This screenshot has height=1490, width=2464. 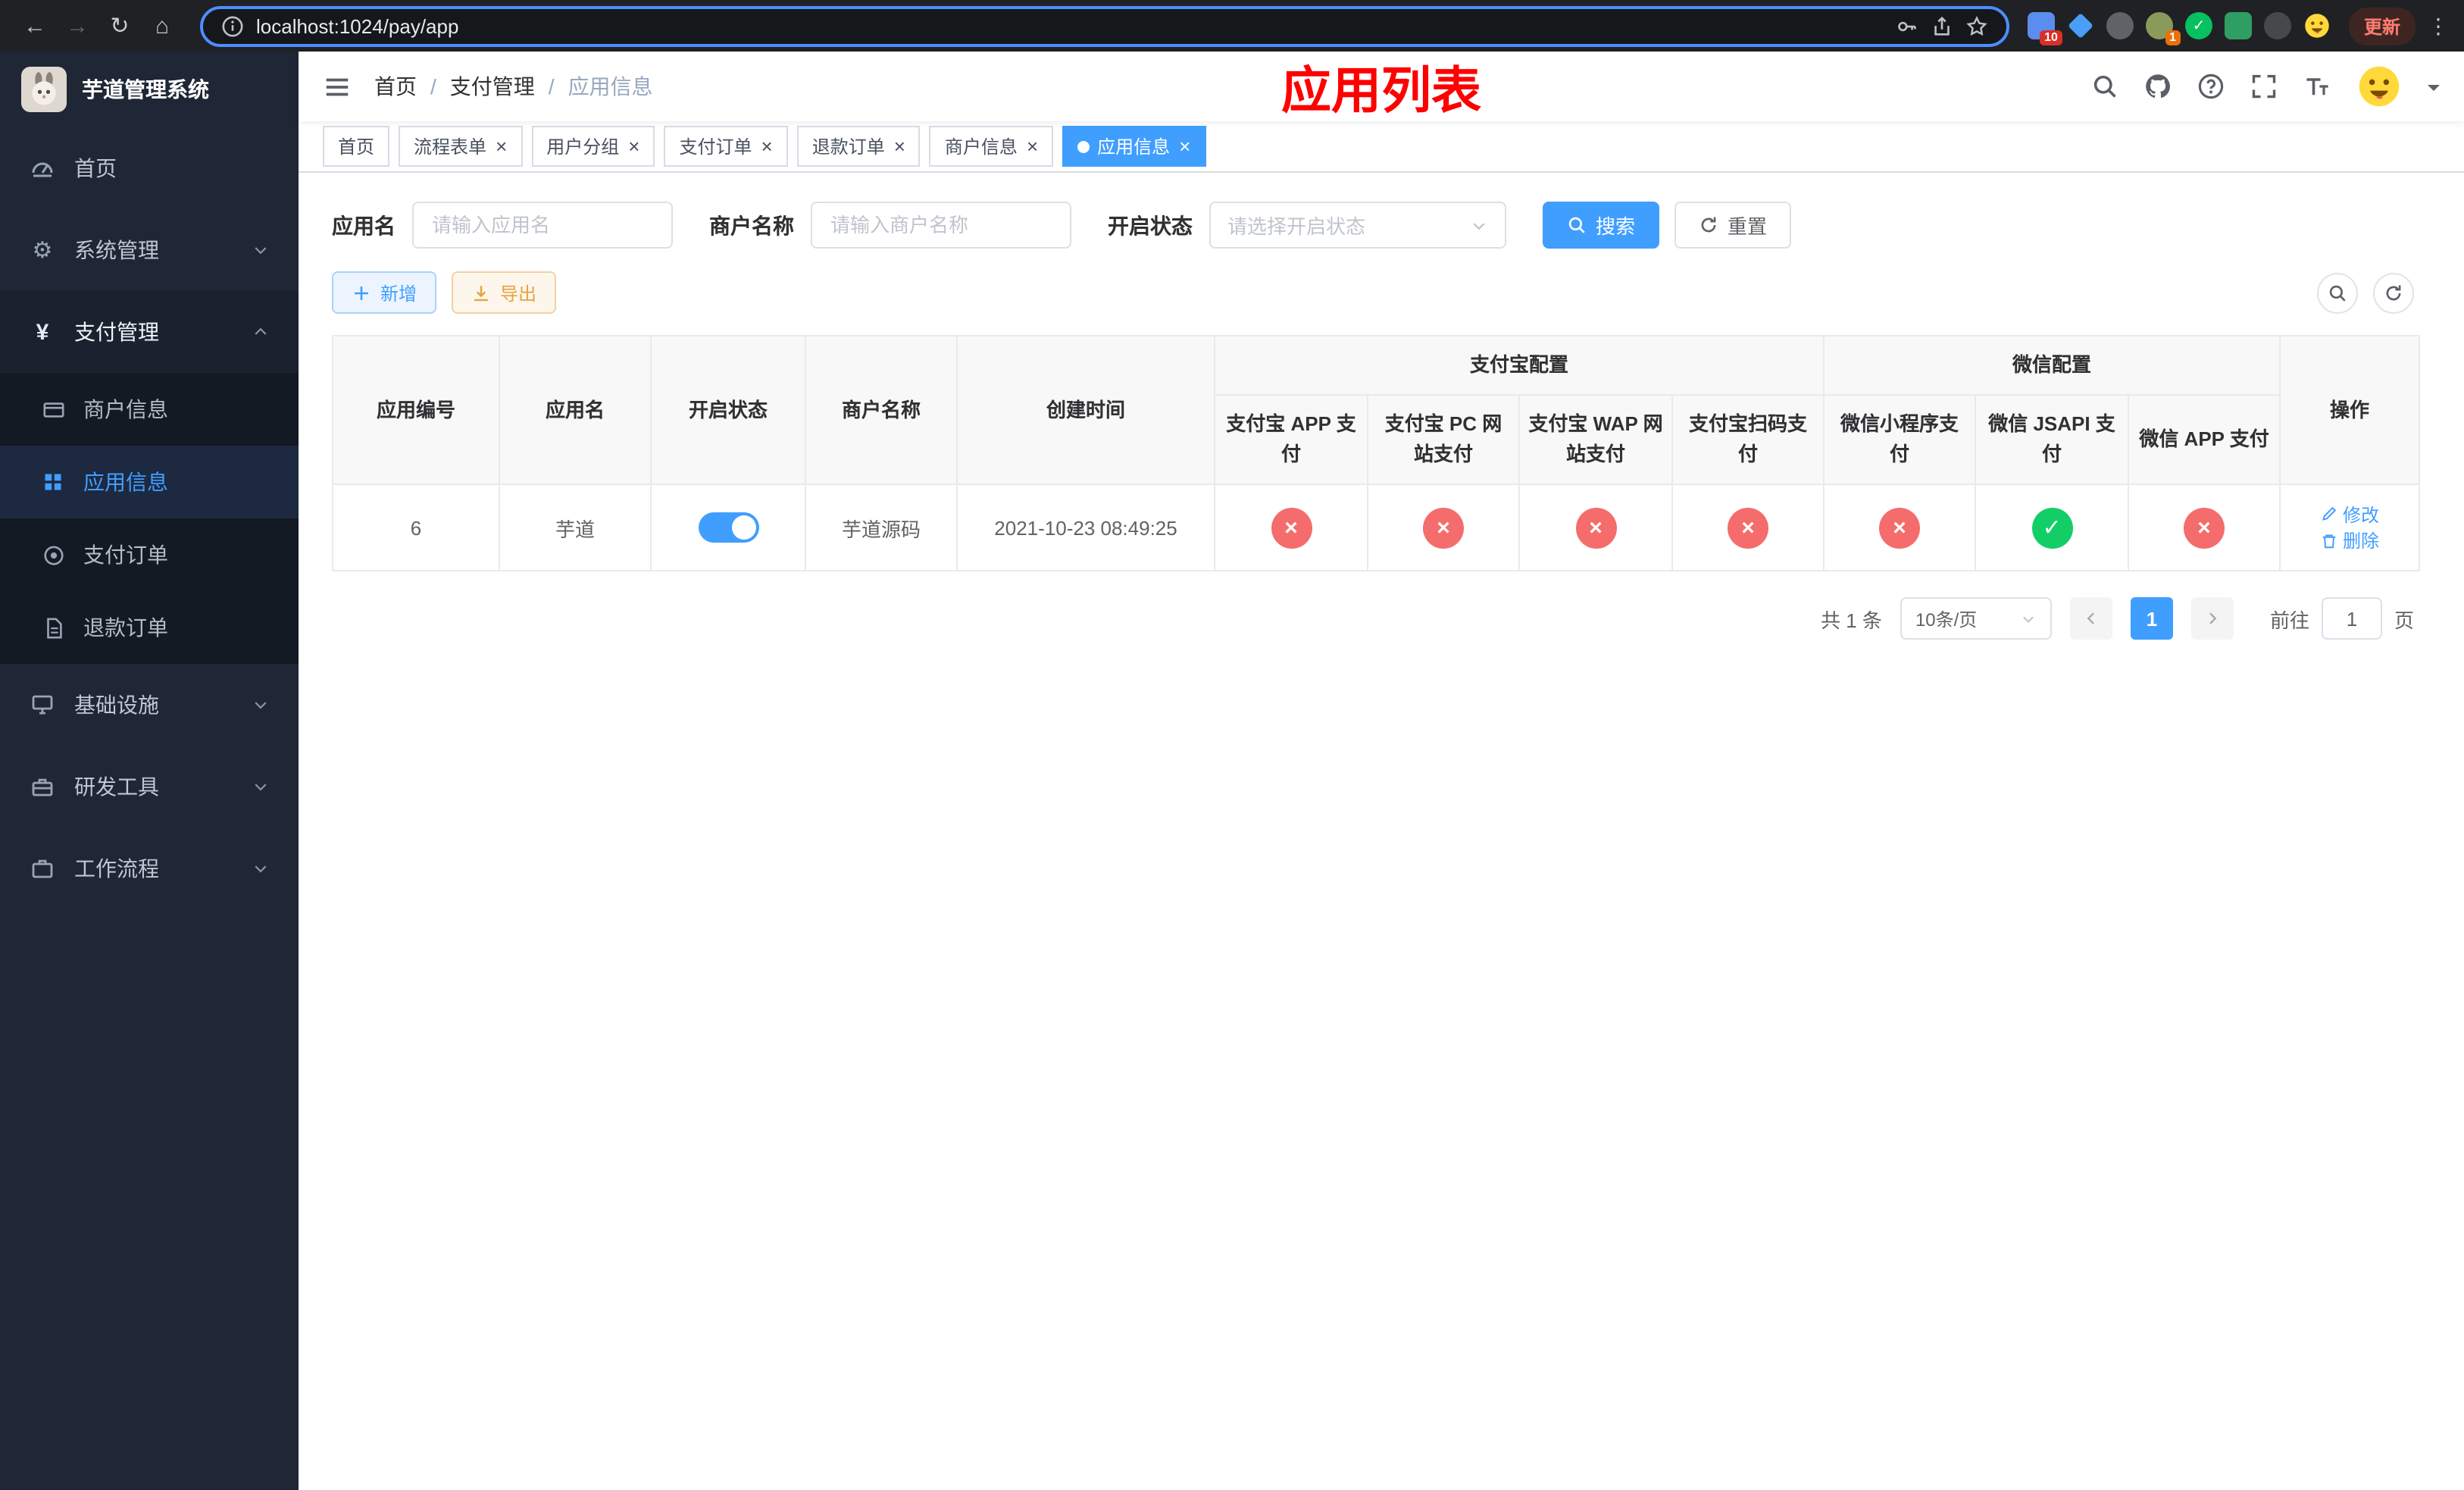 I want to click on tab-app-info: 应用信息 ×, so click(x=1134, y=146).